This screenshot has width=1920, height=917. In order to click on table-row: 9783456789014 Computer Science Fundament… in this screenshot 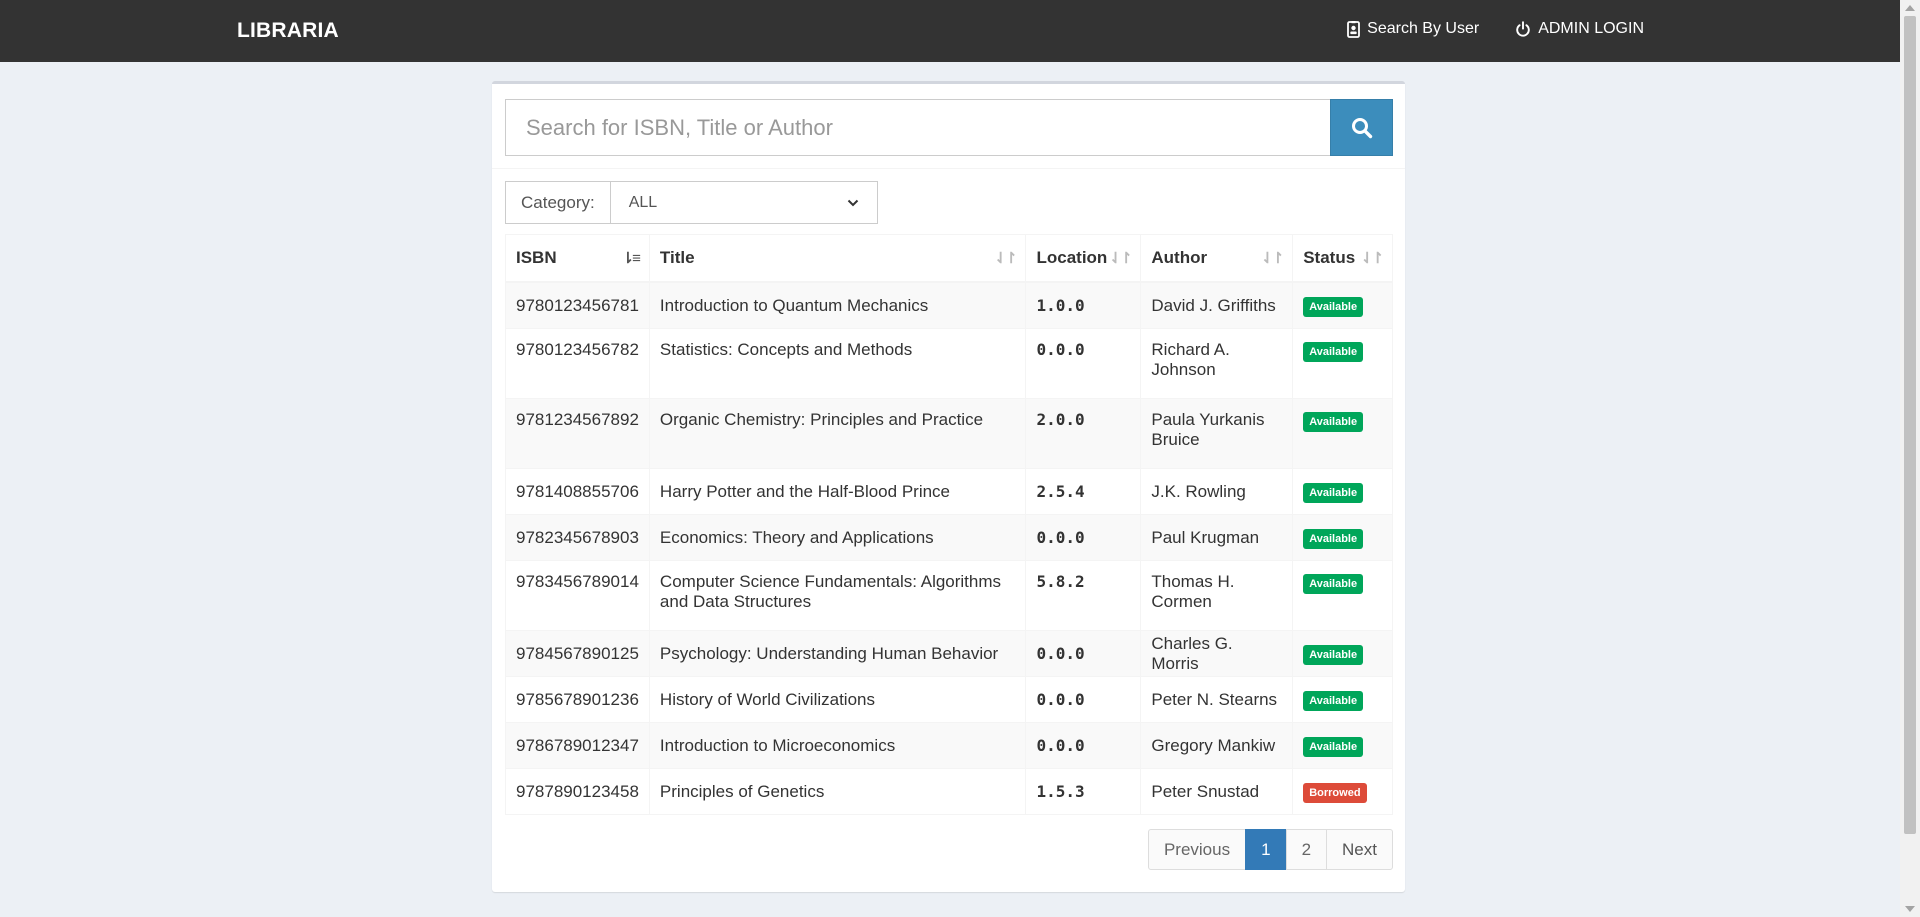, I will do `click(949, 595)`.